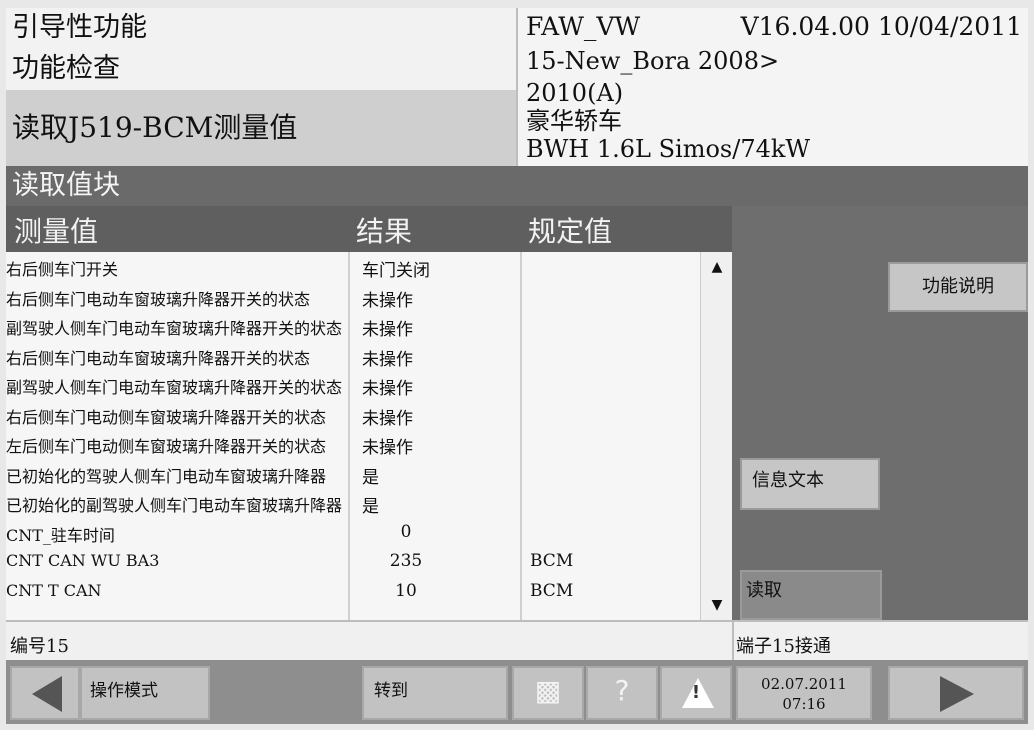 The height and width of the screenshot is (730, 1034). I want to click on page-title: 引导性功能, so click(261, 28).